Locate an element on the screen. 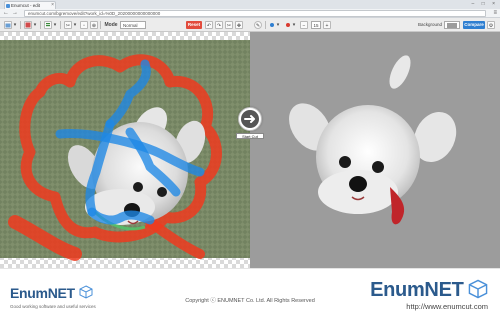  background-select is located at coordinates (452, 25).